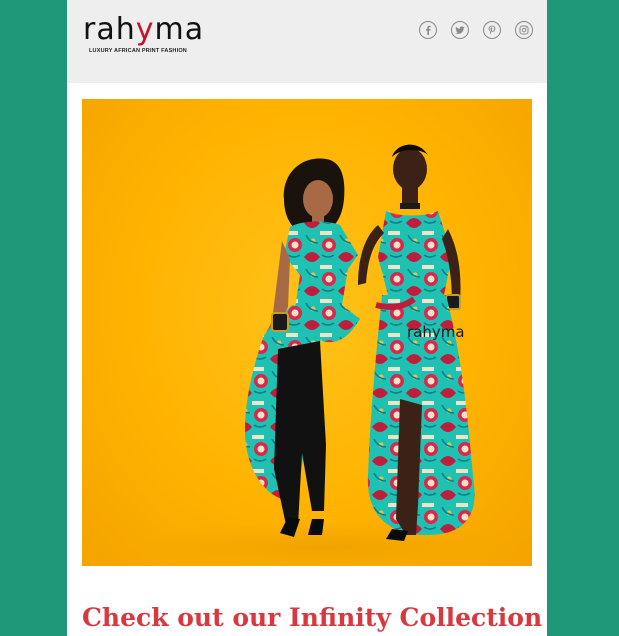 This screenshot has height=636, width=619. I want to click on svg-text: rahyma, so click(436, 332).